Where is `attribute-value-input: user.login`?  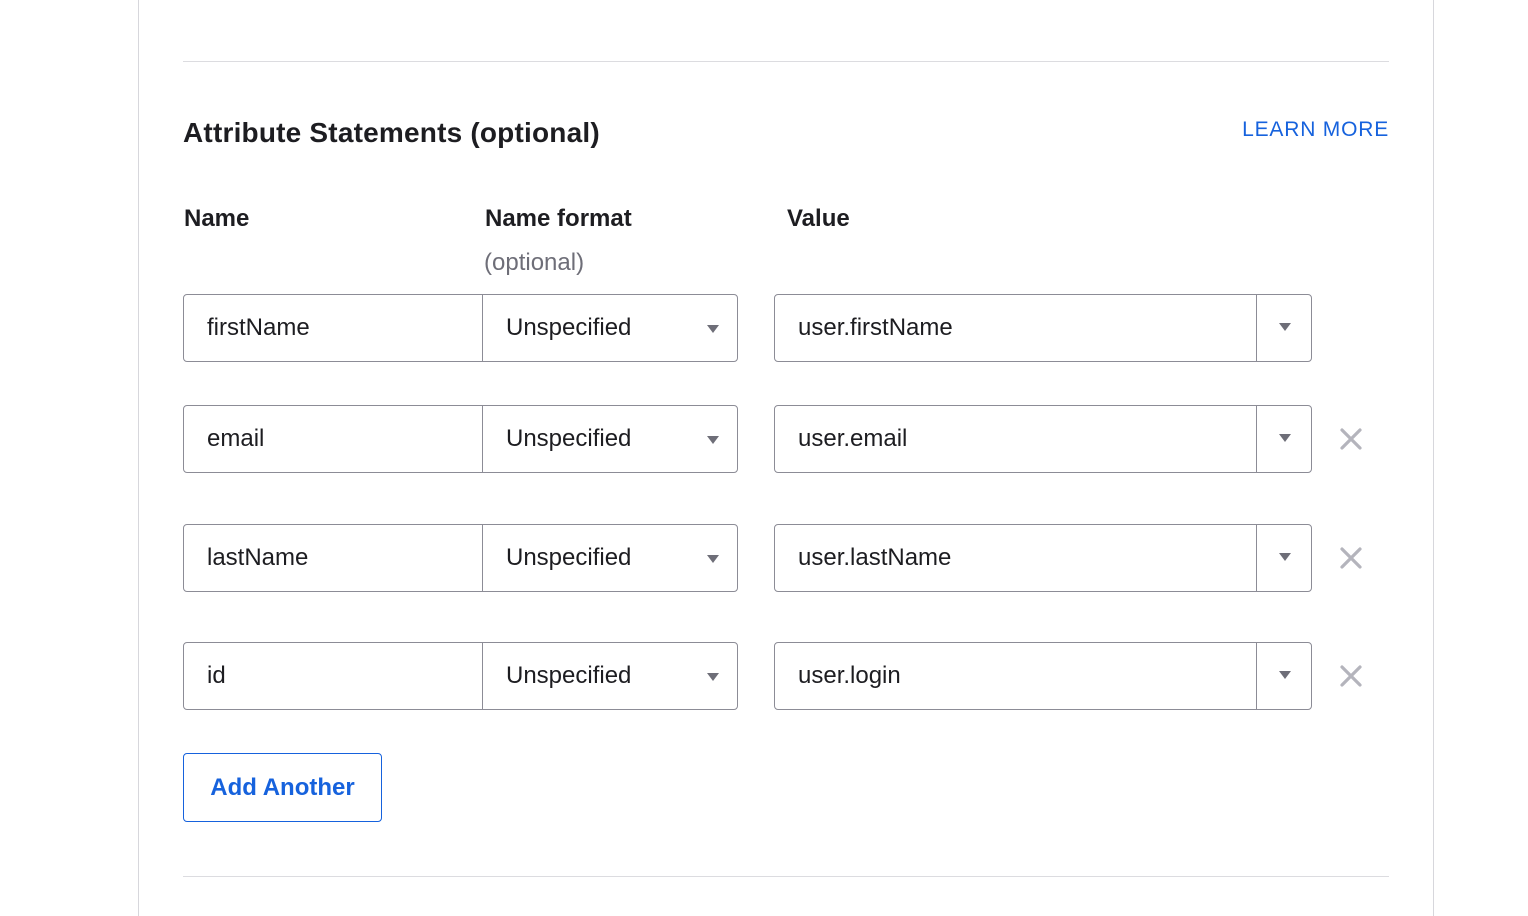
attribute-value-input: user.login is located at coordinates (1016, 676).